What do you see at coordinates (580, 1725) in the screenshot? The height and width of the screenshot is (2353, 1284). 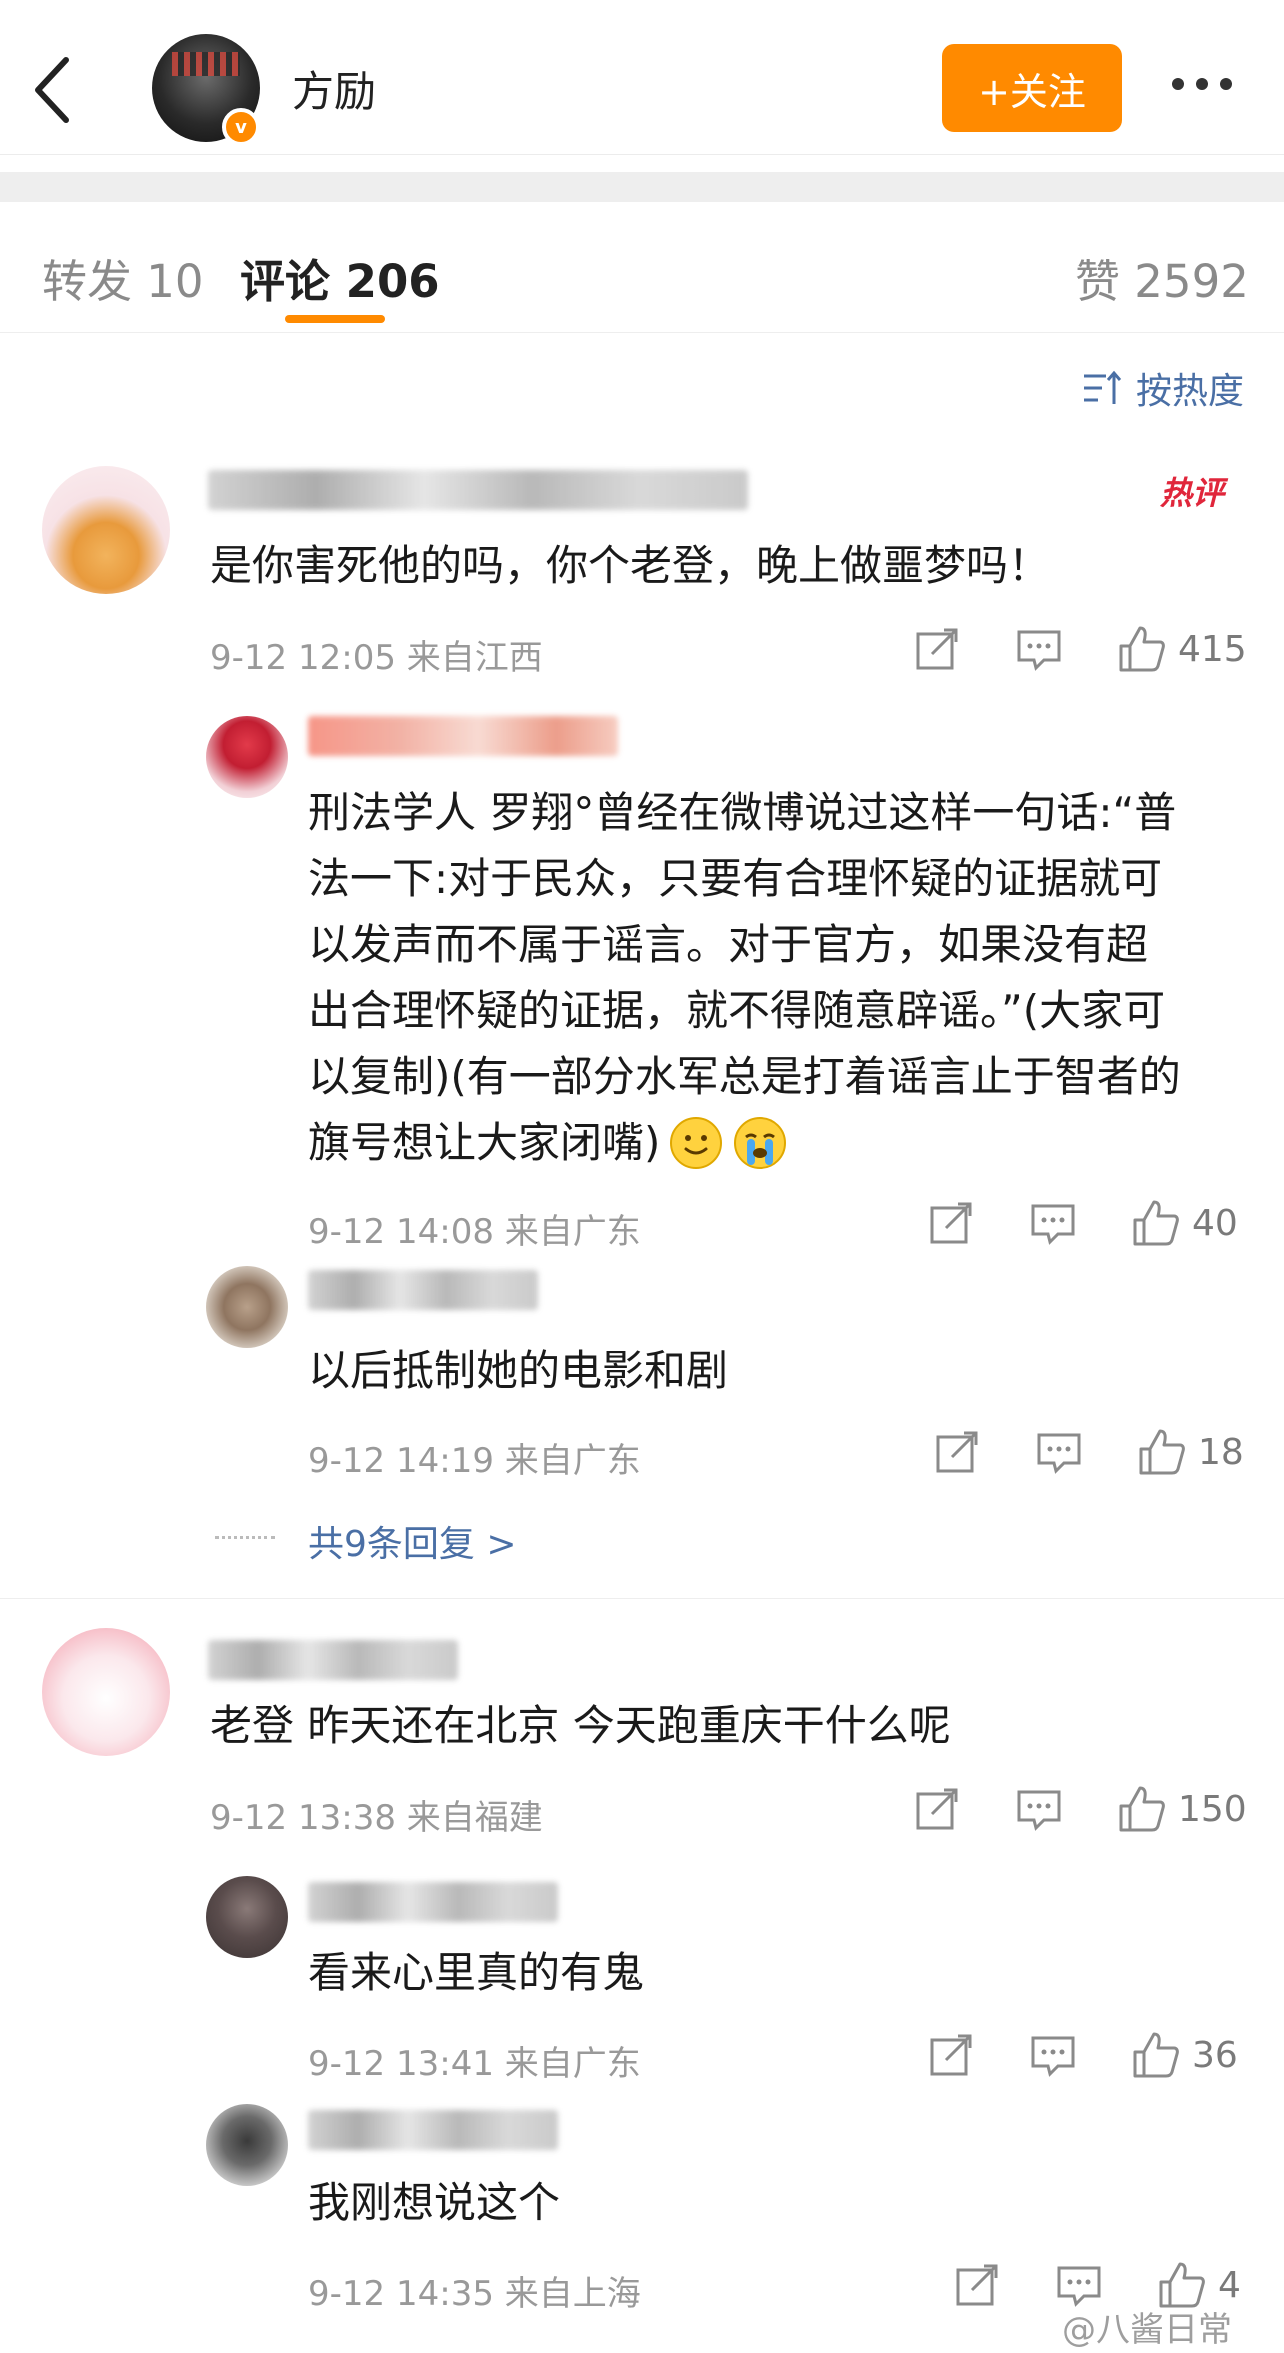 I see `comment-text: 老登 昨天还在北京 今天跑重庆干什么呢` at bounding box center [580, 1725].